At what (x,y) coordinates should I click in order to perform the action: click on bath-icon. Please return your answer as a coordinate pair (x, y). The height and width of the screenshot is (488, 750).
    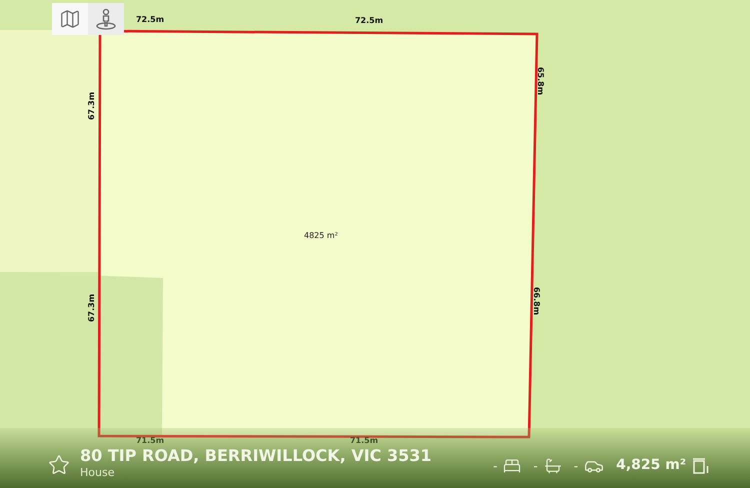
    Looking at the image, I should click on (553, 465).